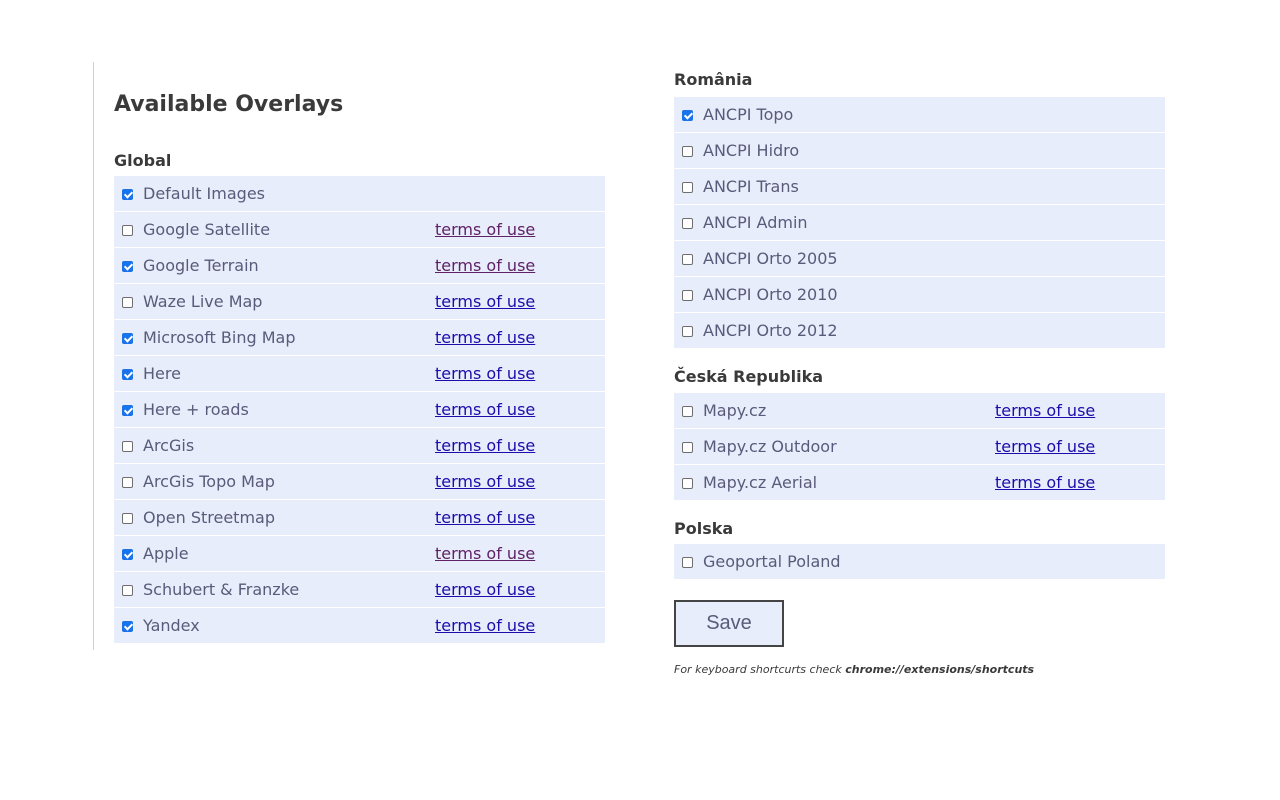 This screenshot has height=800, width=1280. I want to click on overlay-list-polska: Geoportal Poland, so click(919, 561).